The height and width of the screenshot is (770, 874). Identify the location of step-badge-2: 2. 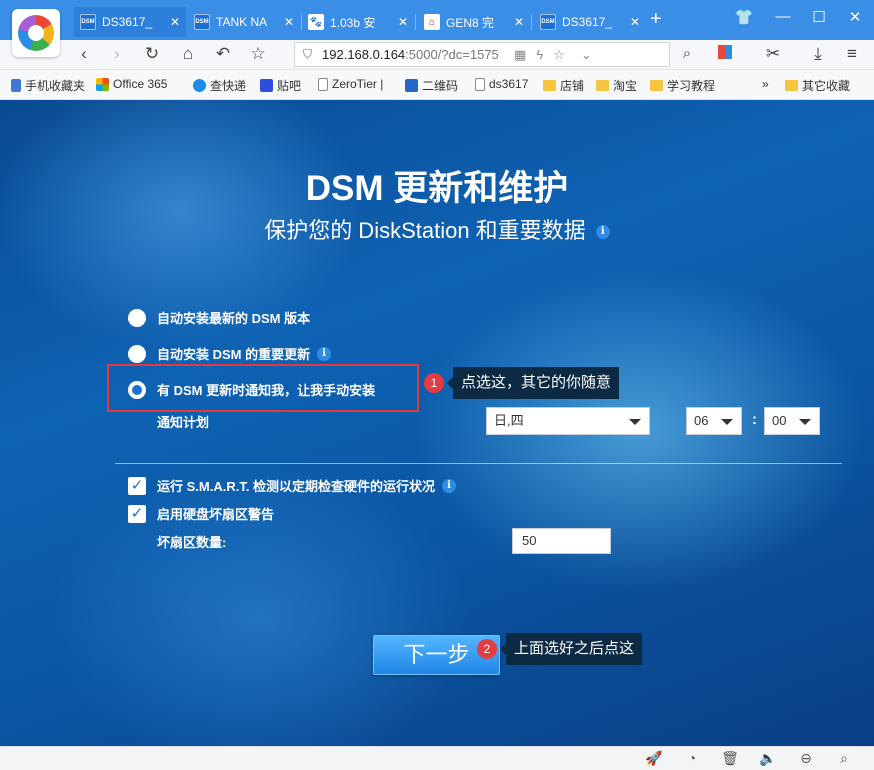
(487, 649).